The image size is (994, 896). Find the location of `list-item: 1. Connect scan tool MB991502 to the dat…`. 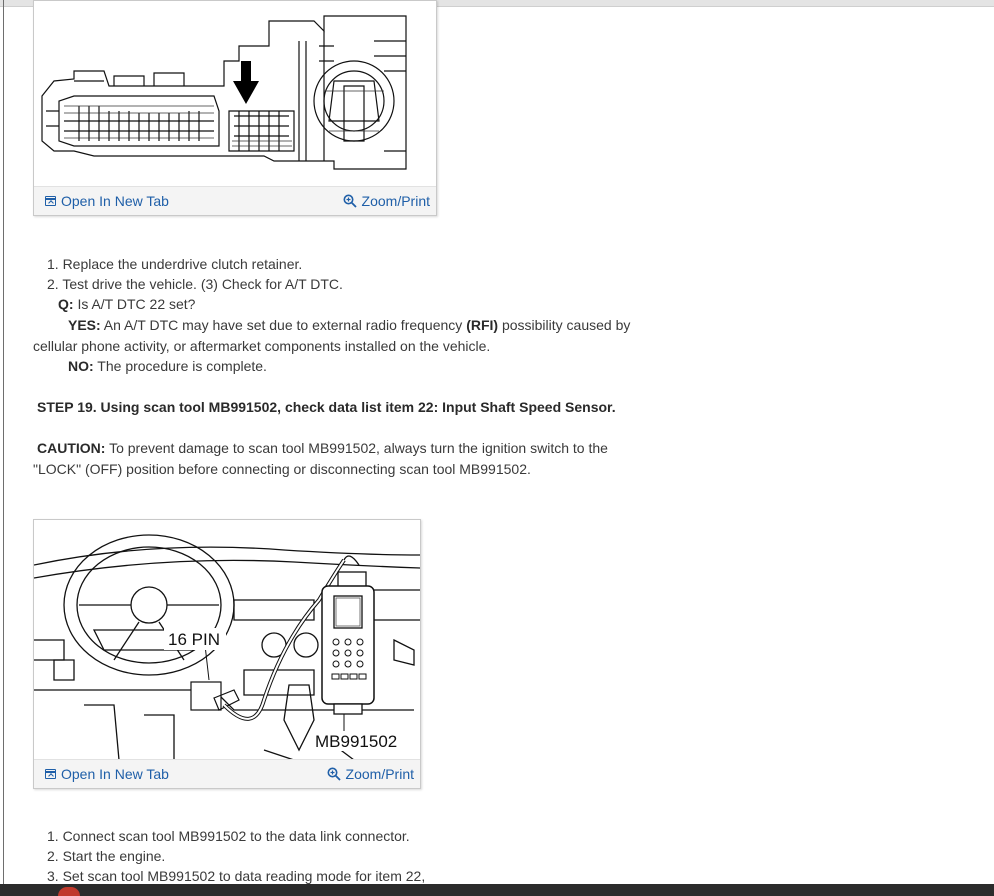

list-item: 1. Connect scan tool MB991502 to the dat… is located at coordinates (228, 836).